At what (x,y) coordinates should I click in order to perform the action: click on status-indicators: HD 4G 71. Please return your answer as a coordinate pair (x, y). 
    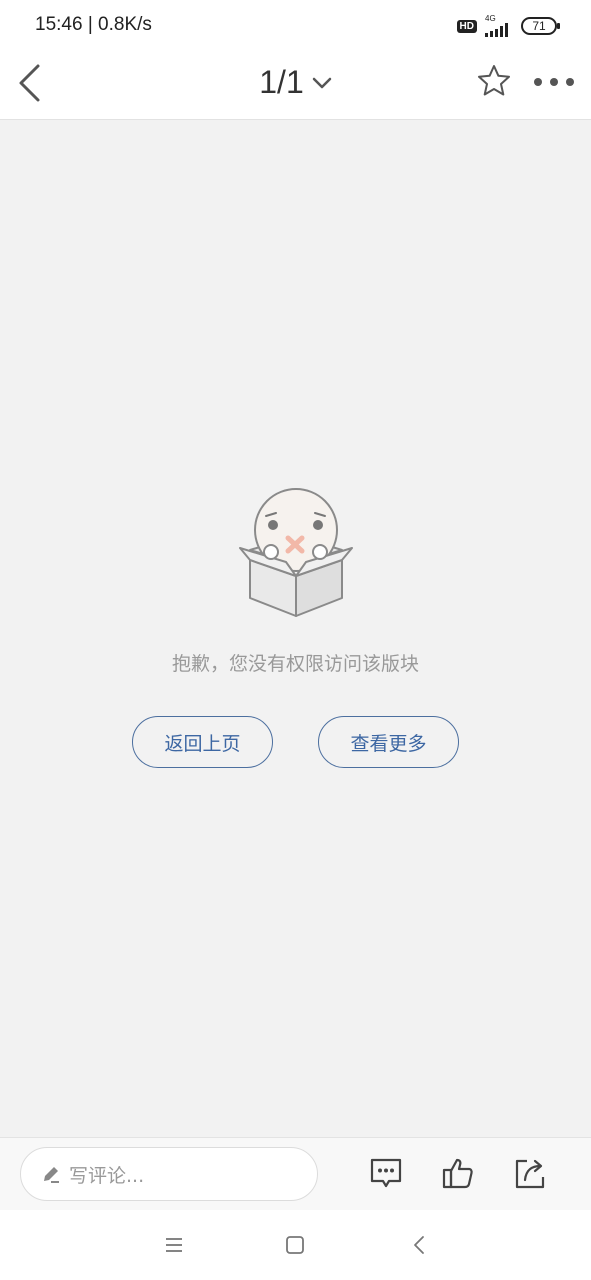
    Looking at the image, I should click on (508, 26).